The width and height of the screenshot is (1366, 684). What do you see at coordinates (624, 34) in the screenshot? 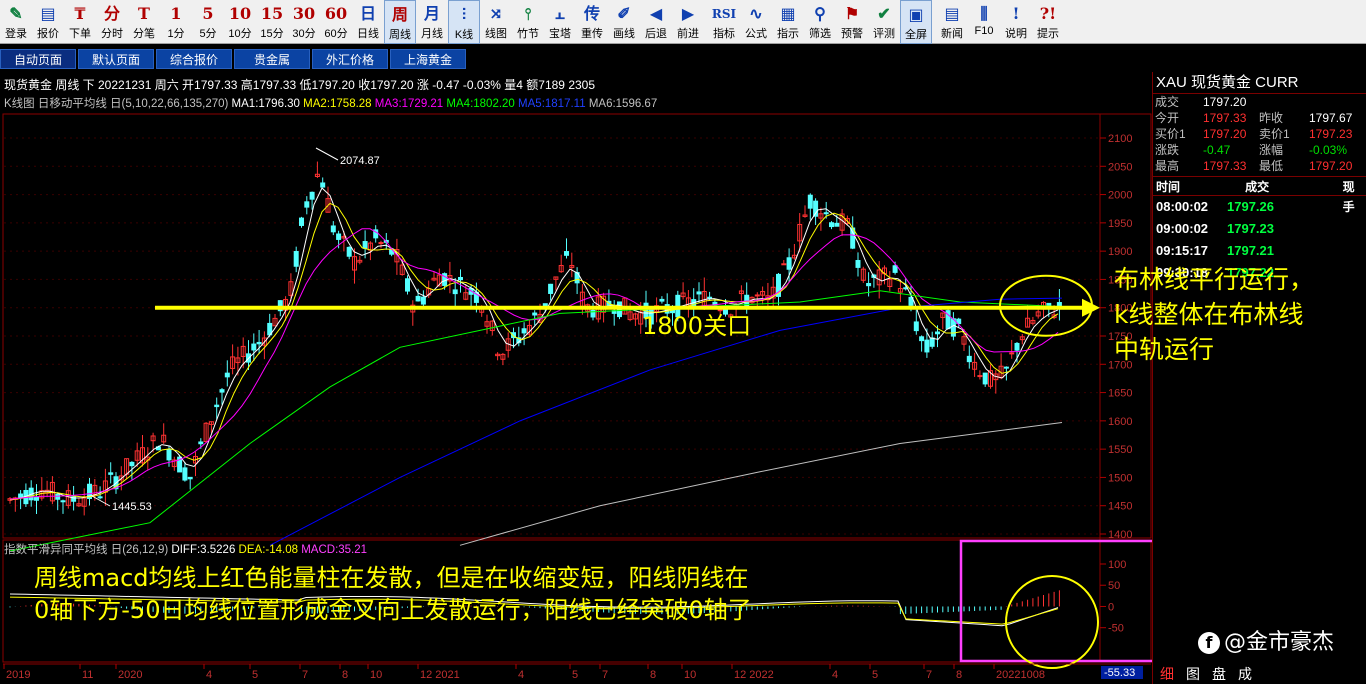
I see `drawline-label: 画线` at bounding box center [624, 34].